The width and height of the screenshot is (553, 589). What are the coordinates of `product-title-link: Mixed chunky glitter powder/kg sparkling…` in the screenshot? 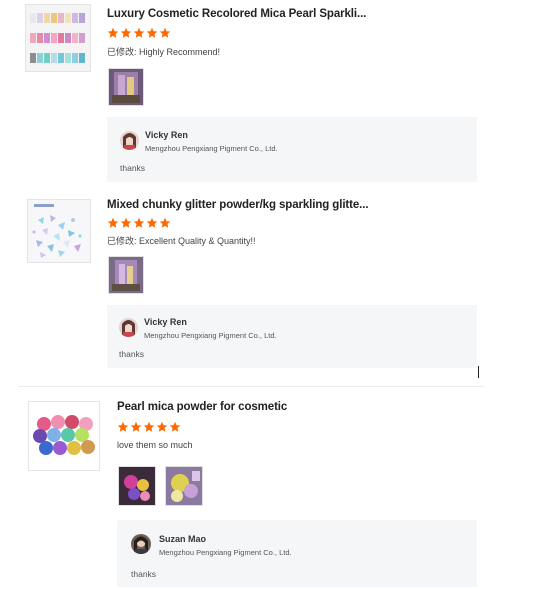 It's located at (238, 205).